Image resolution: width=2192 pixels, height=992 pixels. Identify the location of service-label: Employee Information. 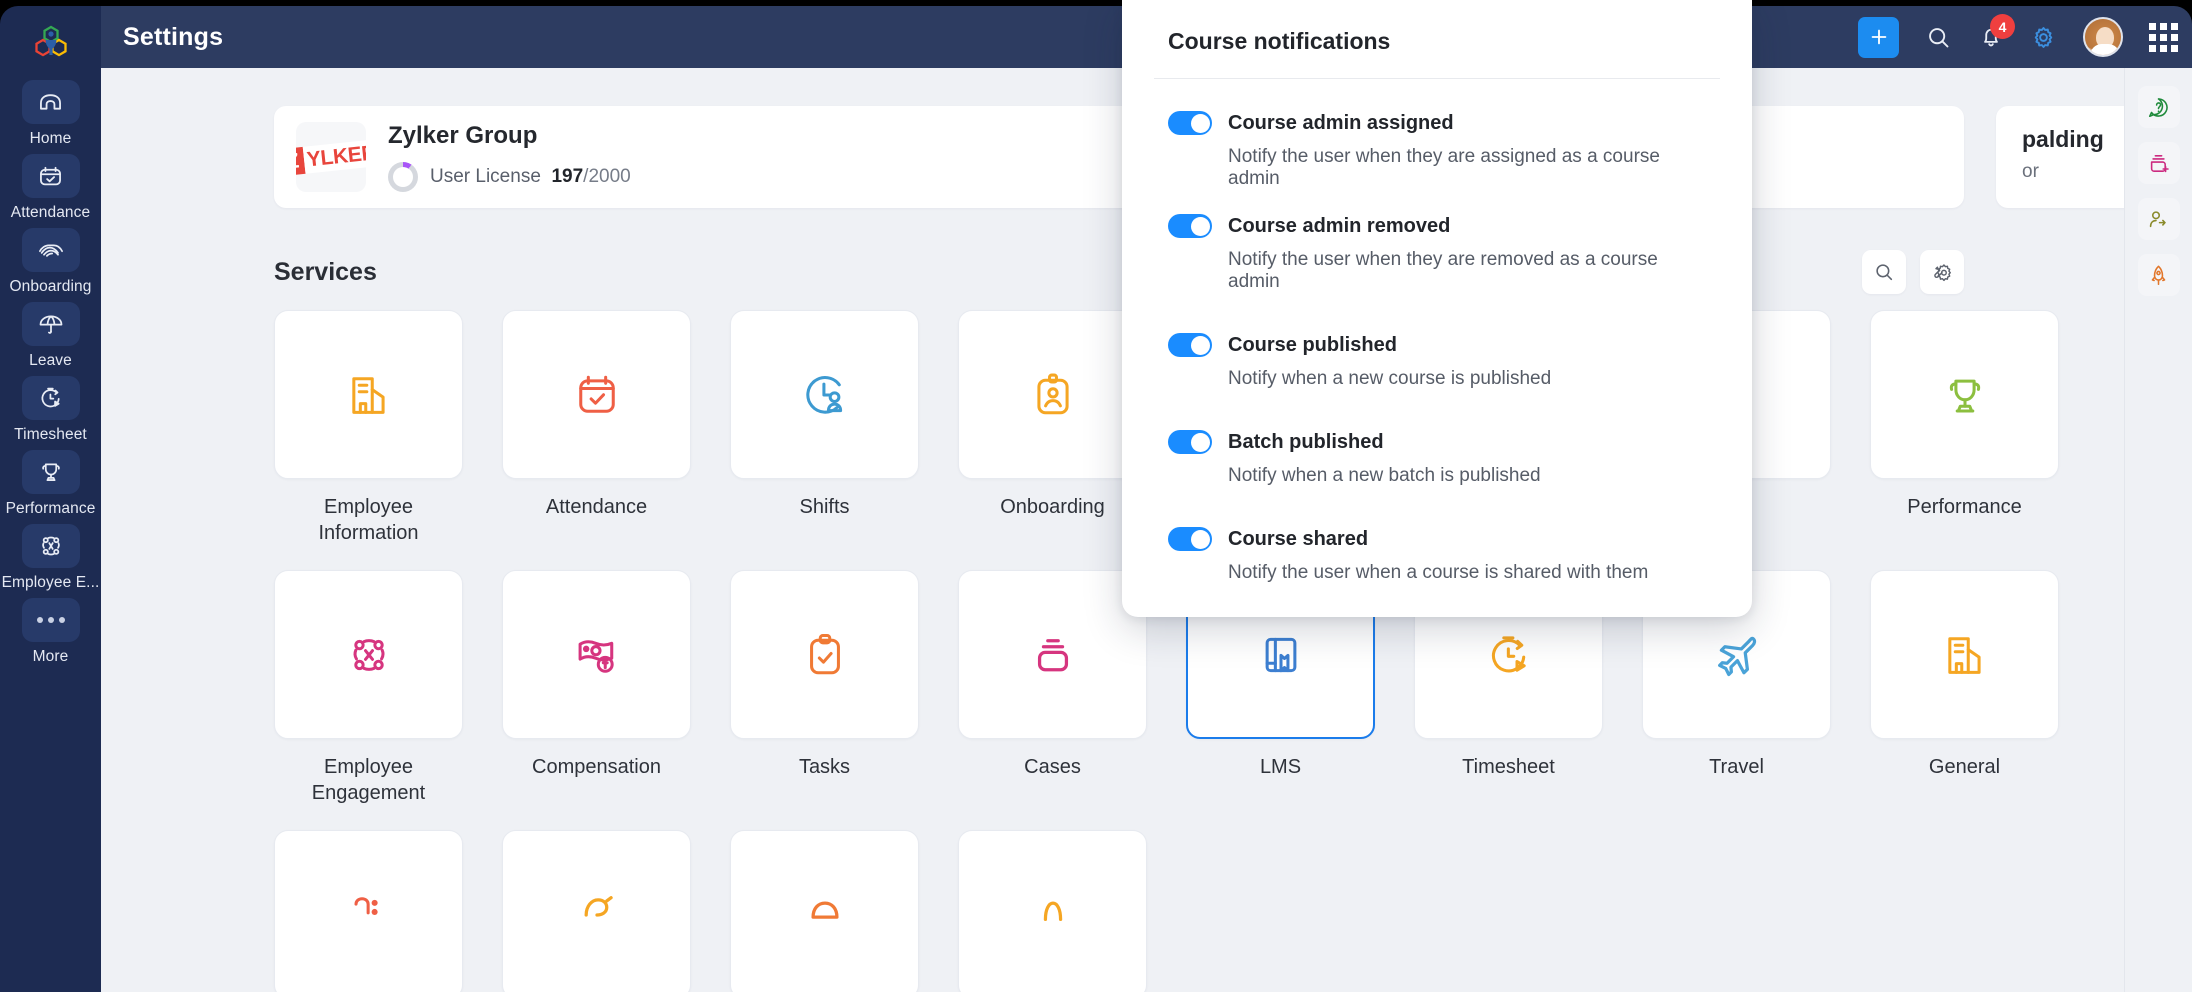
(368, 520).